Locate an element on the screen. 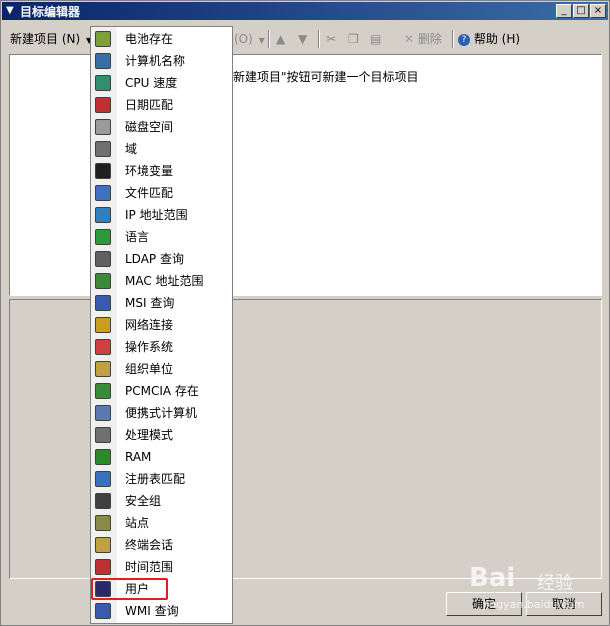 Image resolution: width=610 pixels, height=626 pixels. title-bar: ▼ 目标编辑器 _ □ × is located at coordinates (305, 11).